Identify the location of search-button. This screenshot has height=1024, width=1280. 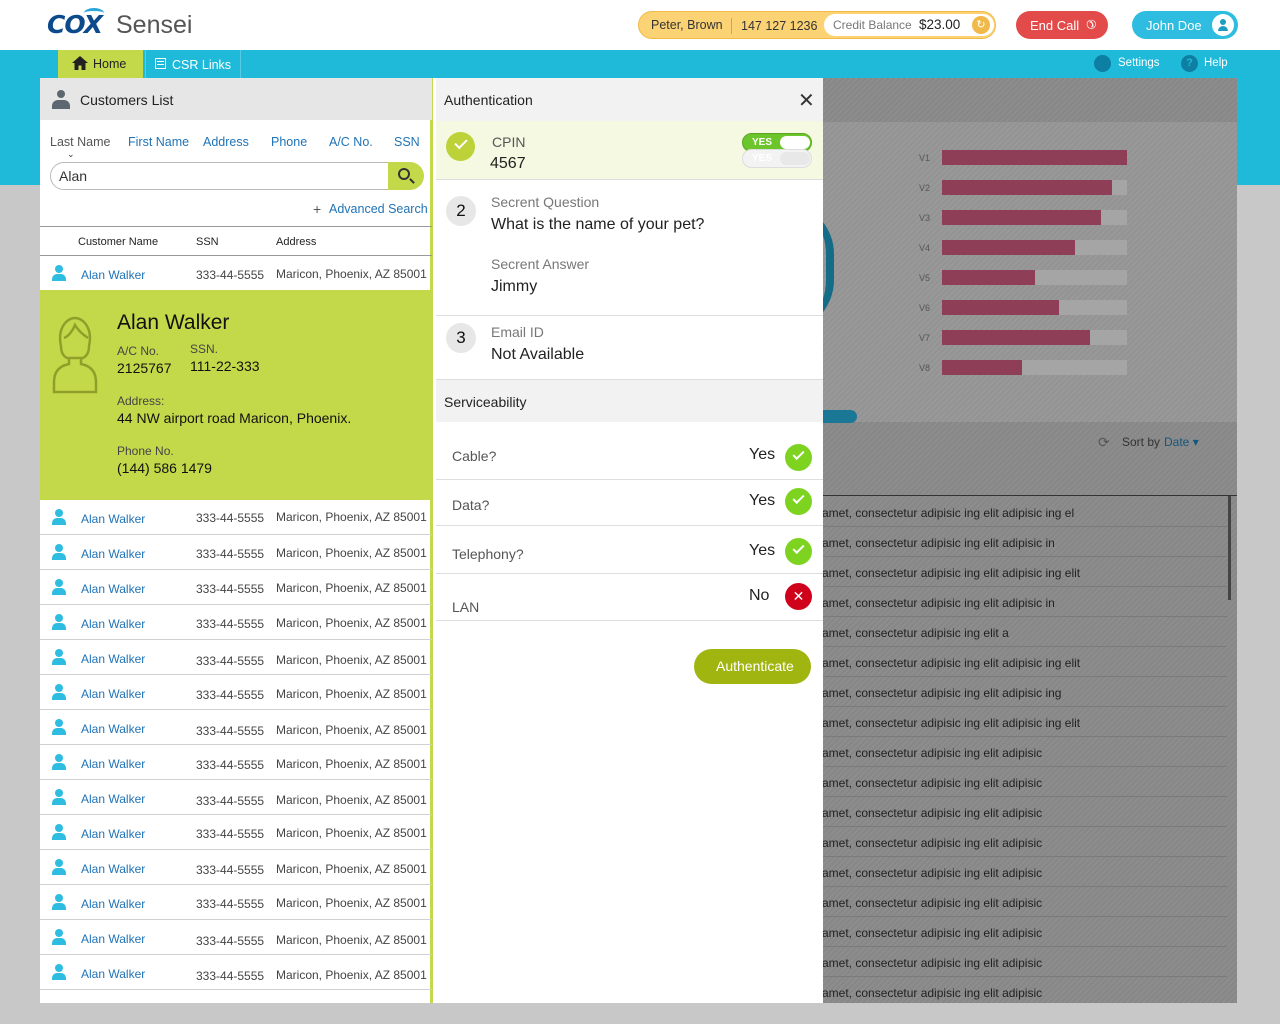
(406, 176).